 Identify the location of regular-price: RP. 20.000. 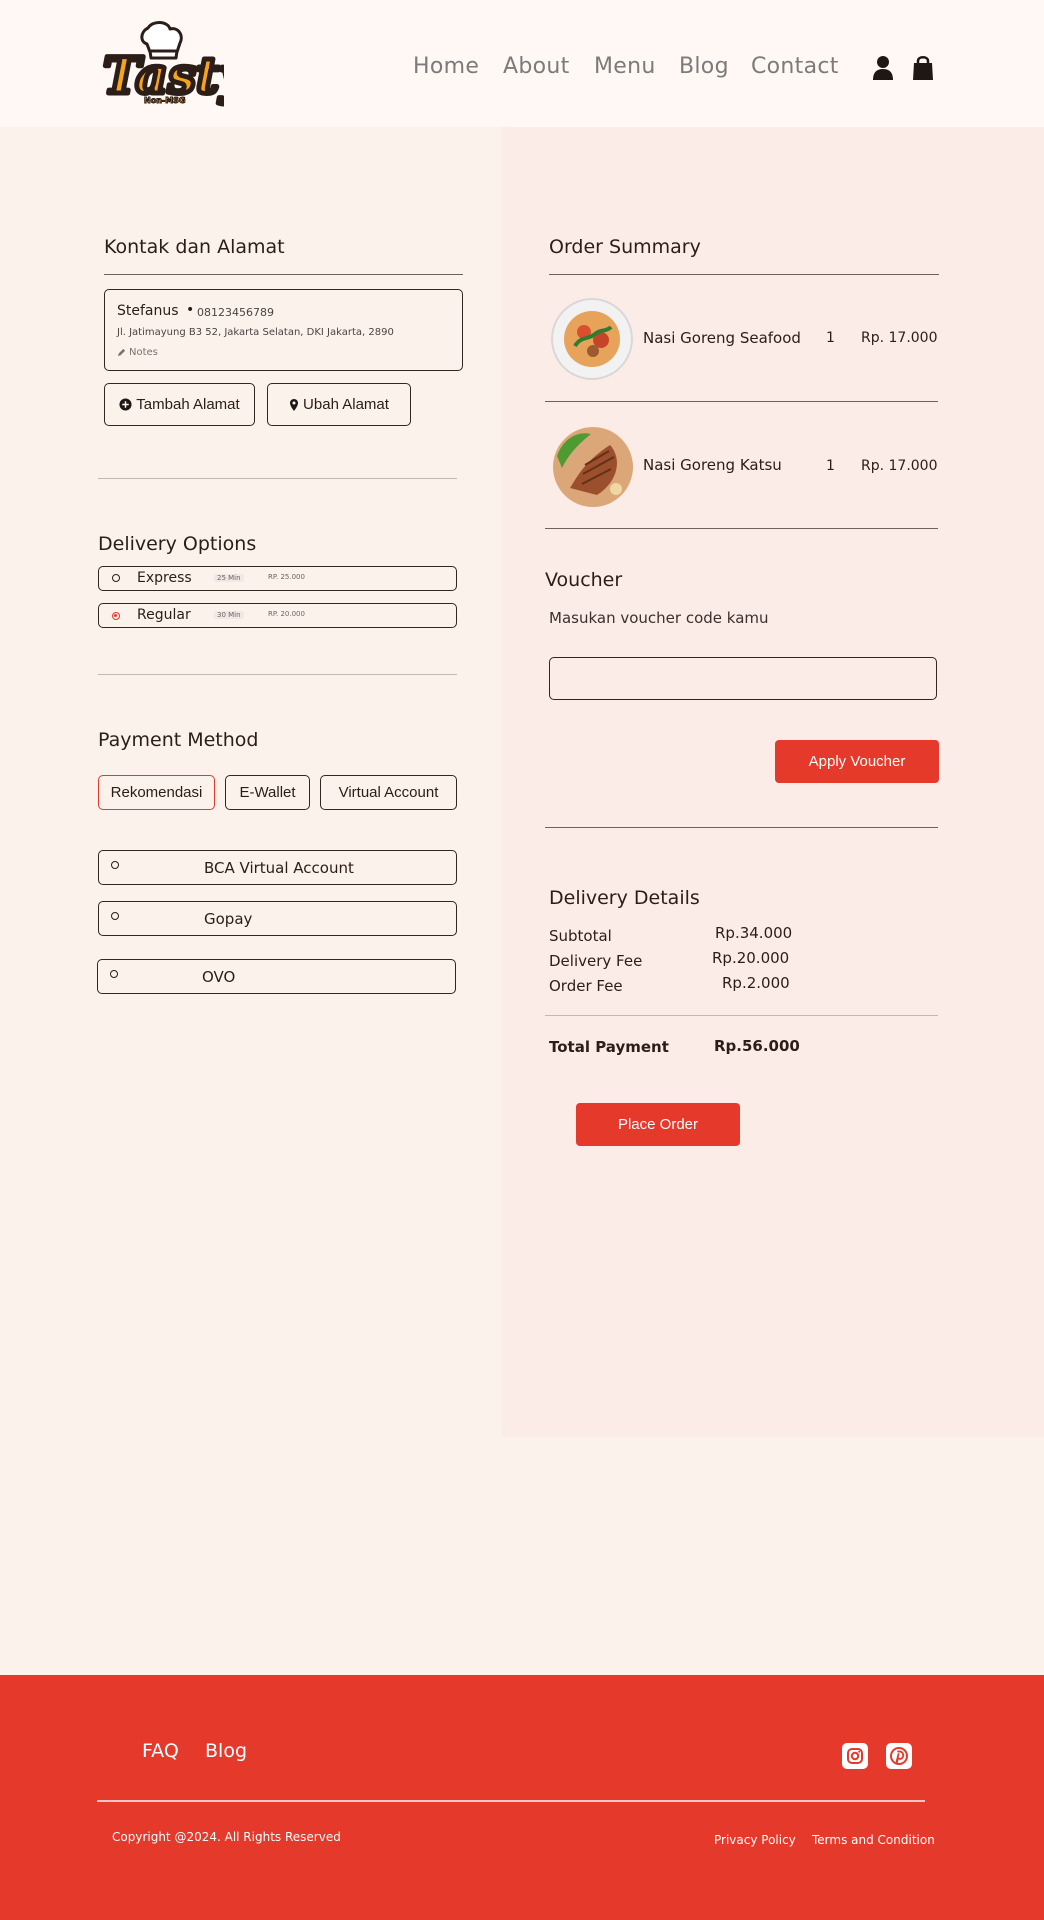
(286, 614).